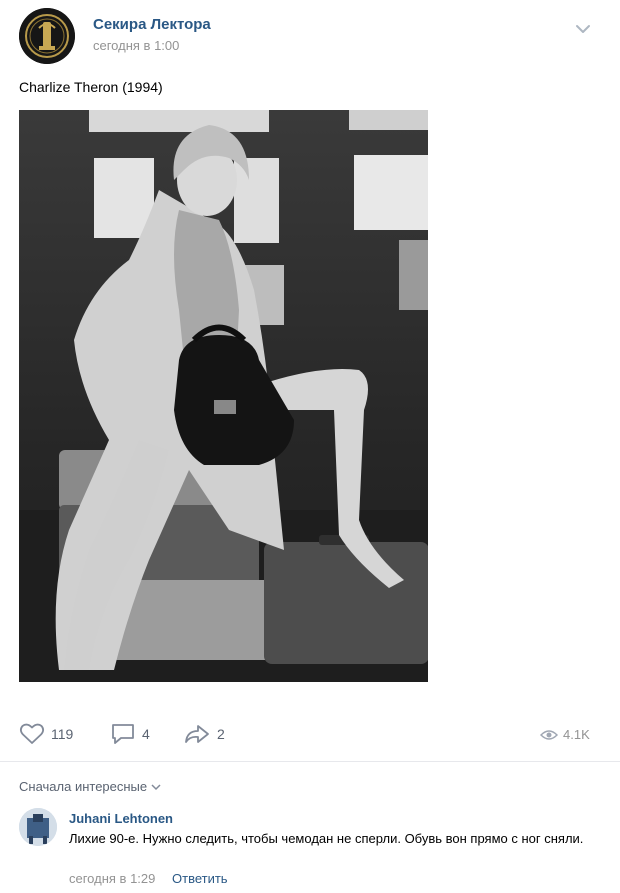  Describe the element at coordinates (32, 733) in the screenshot. I see `heart-icon` at that location.